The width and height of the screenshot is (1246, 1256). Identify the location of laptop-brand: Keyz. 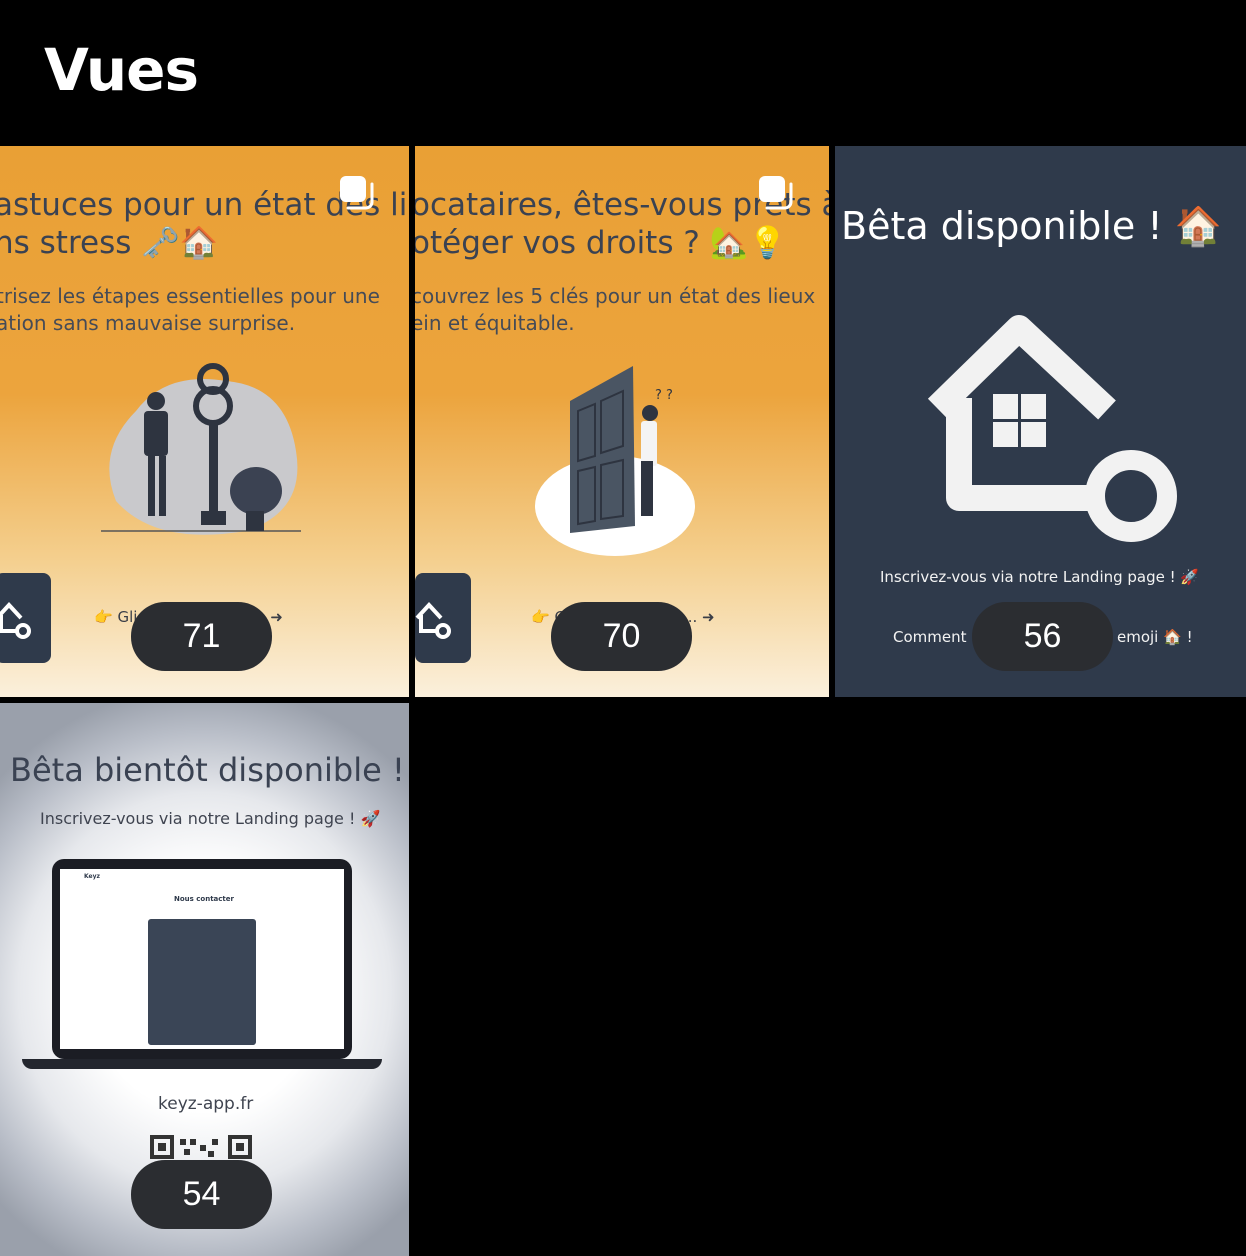
(92, 876).